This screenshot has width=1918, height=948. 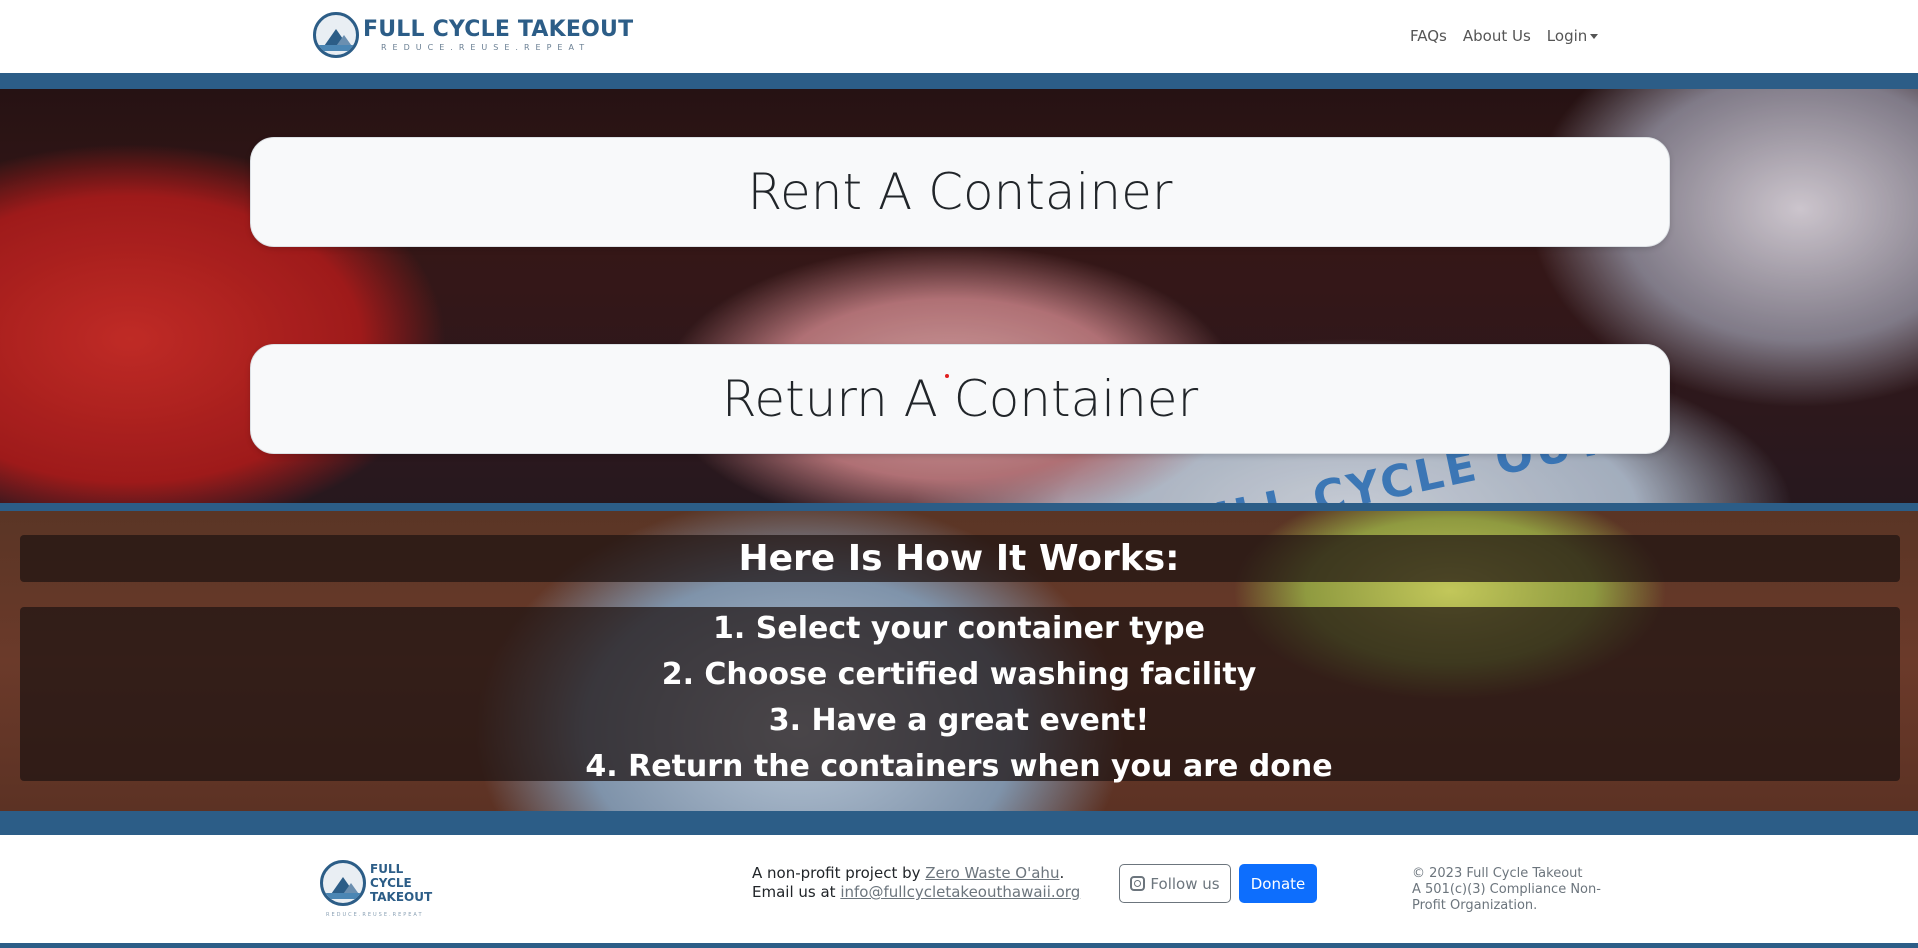 I want to click on nav-login-label: Login, so click(x=1567, y=36).